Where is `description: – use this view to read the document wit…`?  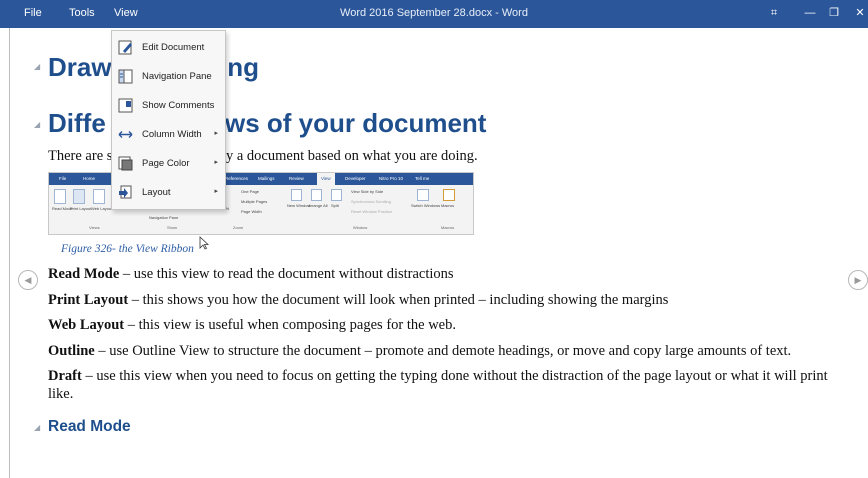
description: – use this view to read the document wit… is located at coordinates (286, 274).